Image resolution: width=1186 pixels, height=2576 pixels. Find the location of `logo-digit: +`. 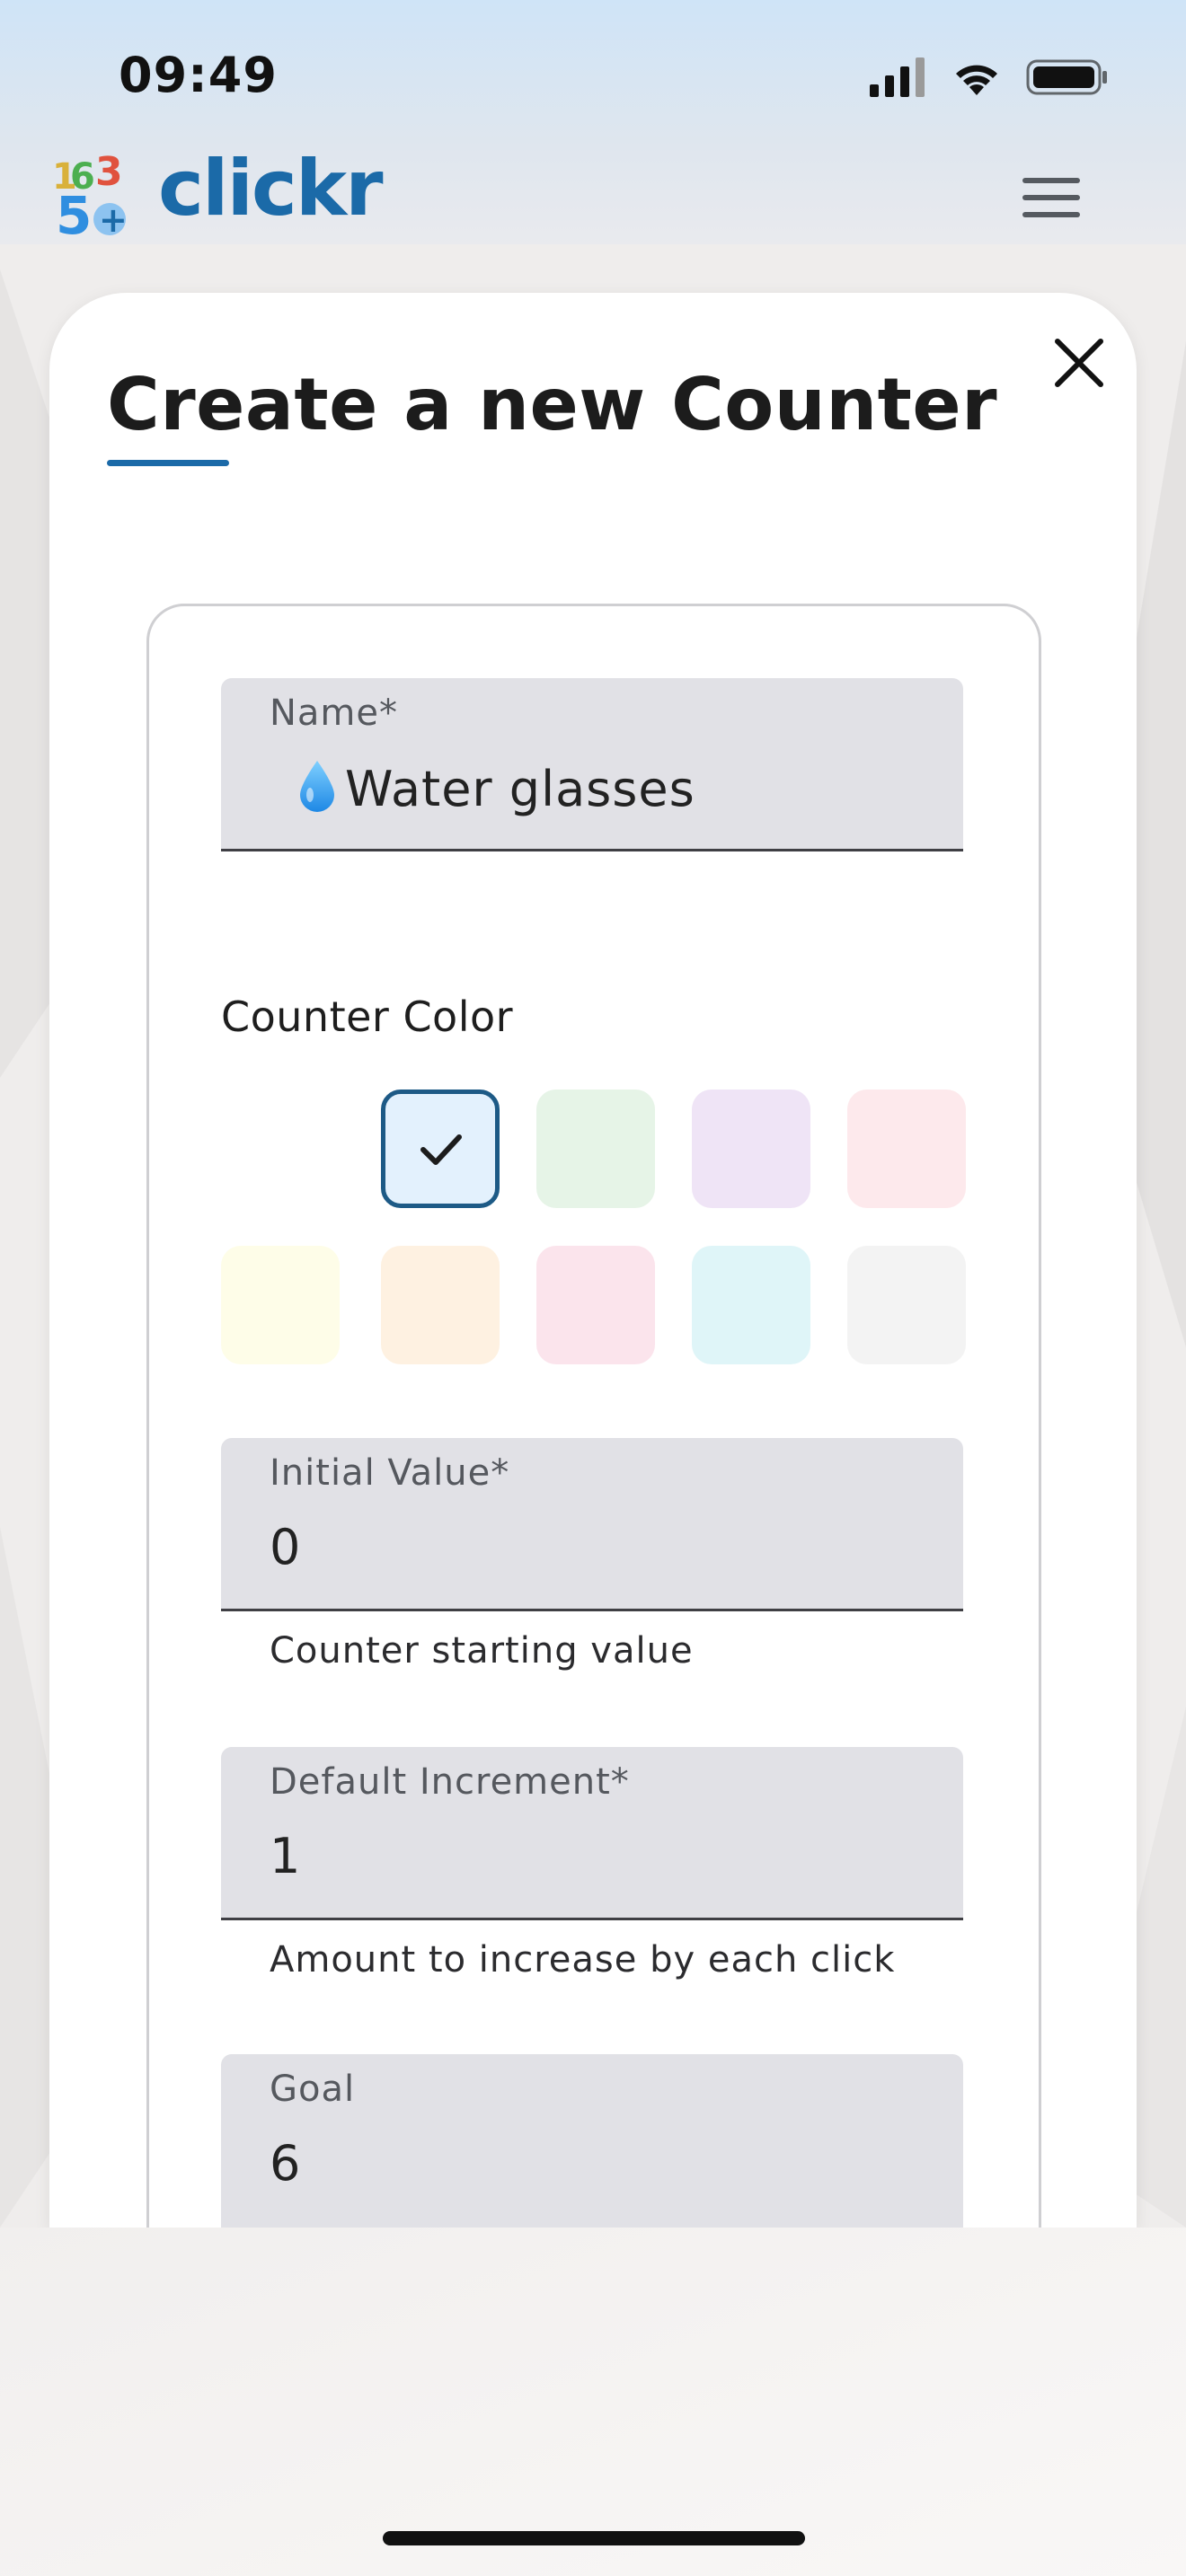

logo-digit: + is located at coordinates (113, 219).